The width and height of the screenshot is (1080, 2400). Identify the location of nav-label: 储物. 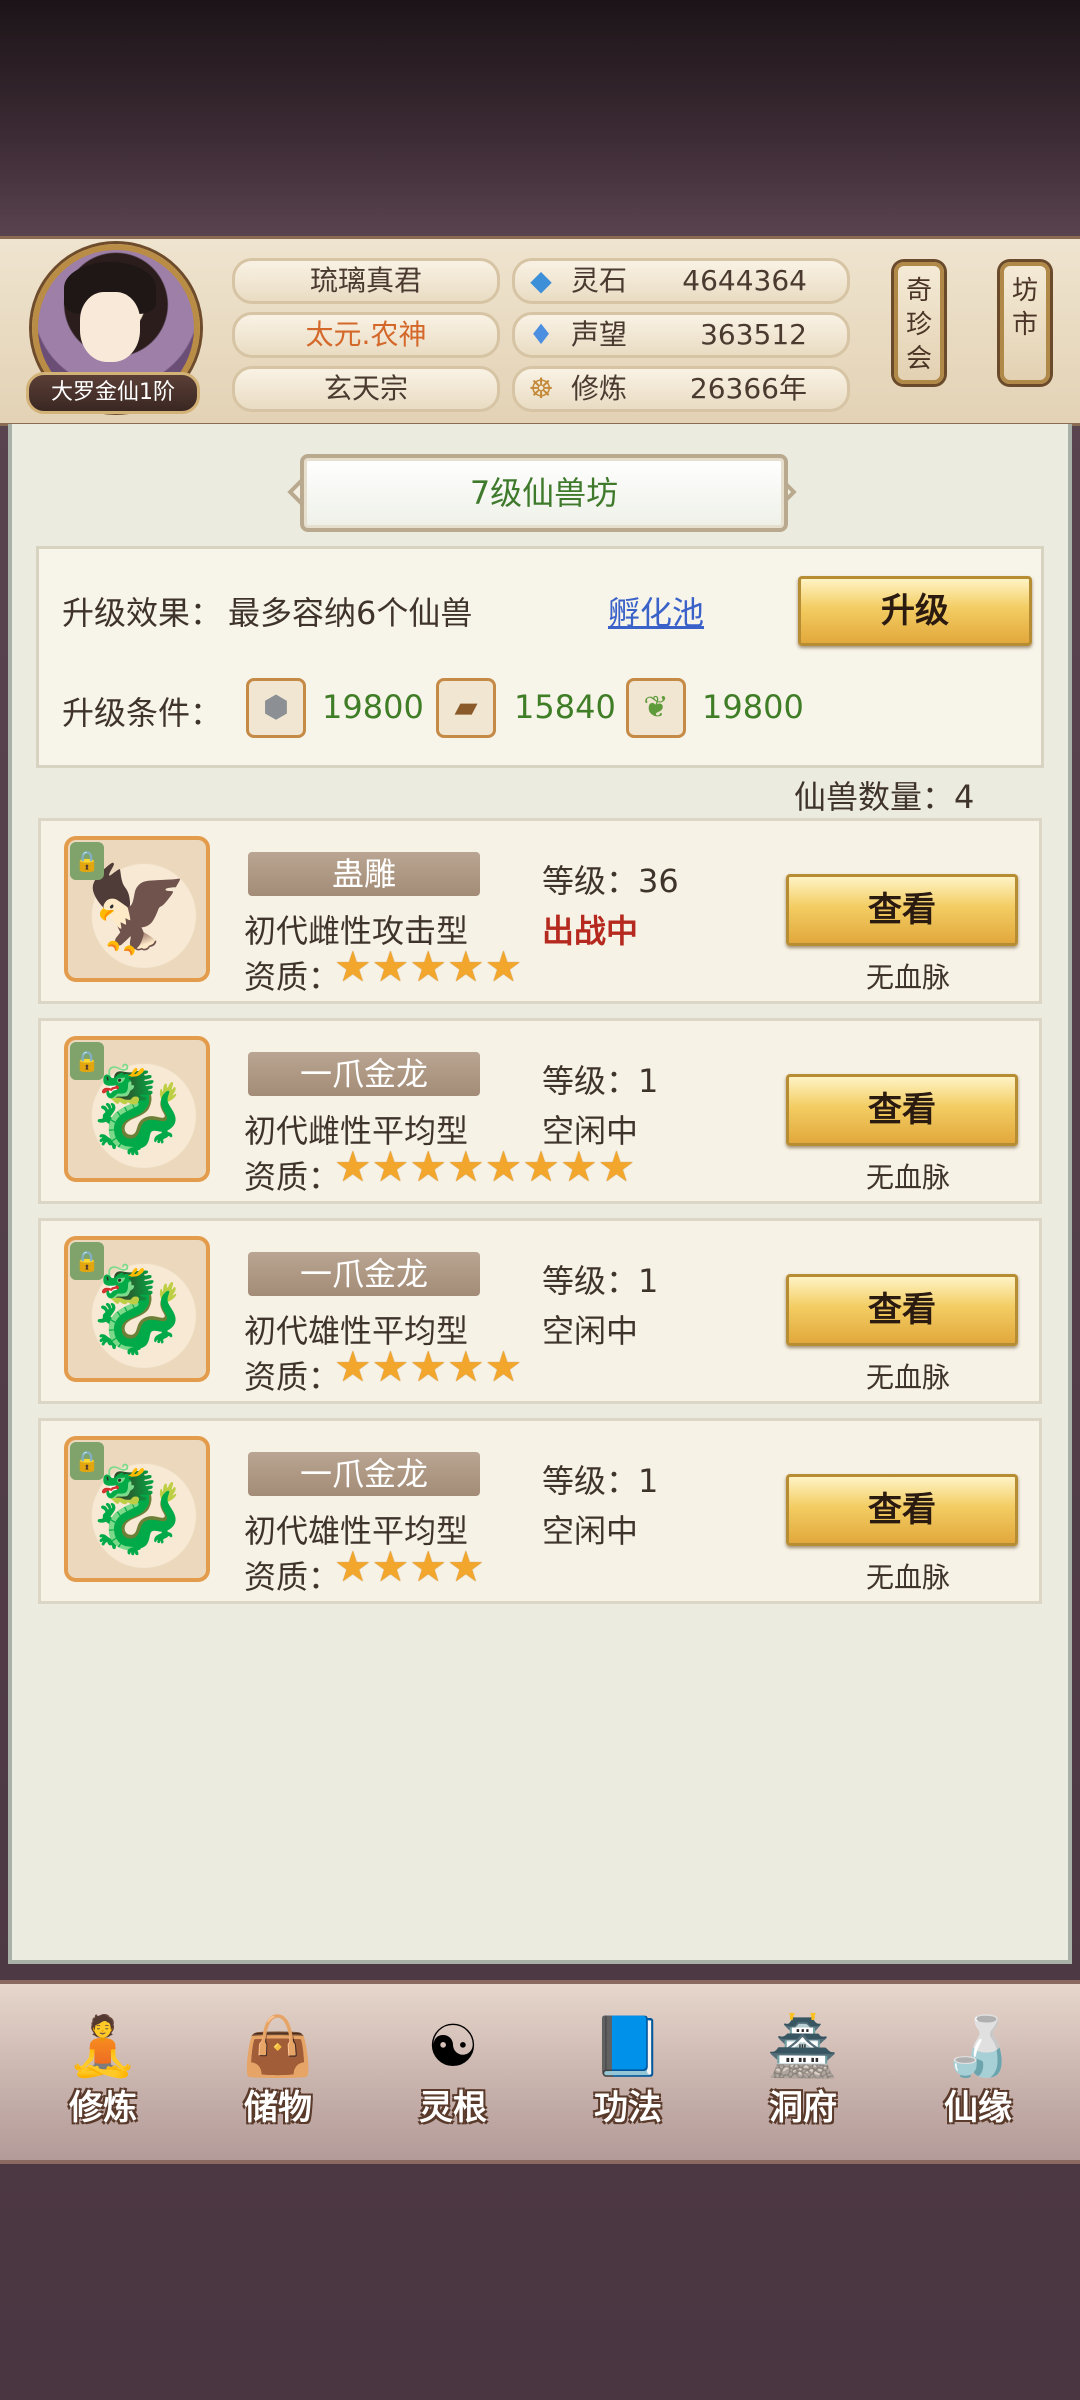
(278, 2108).